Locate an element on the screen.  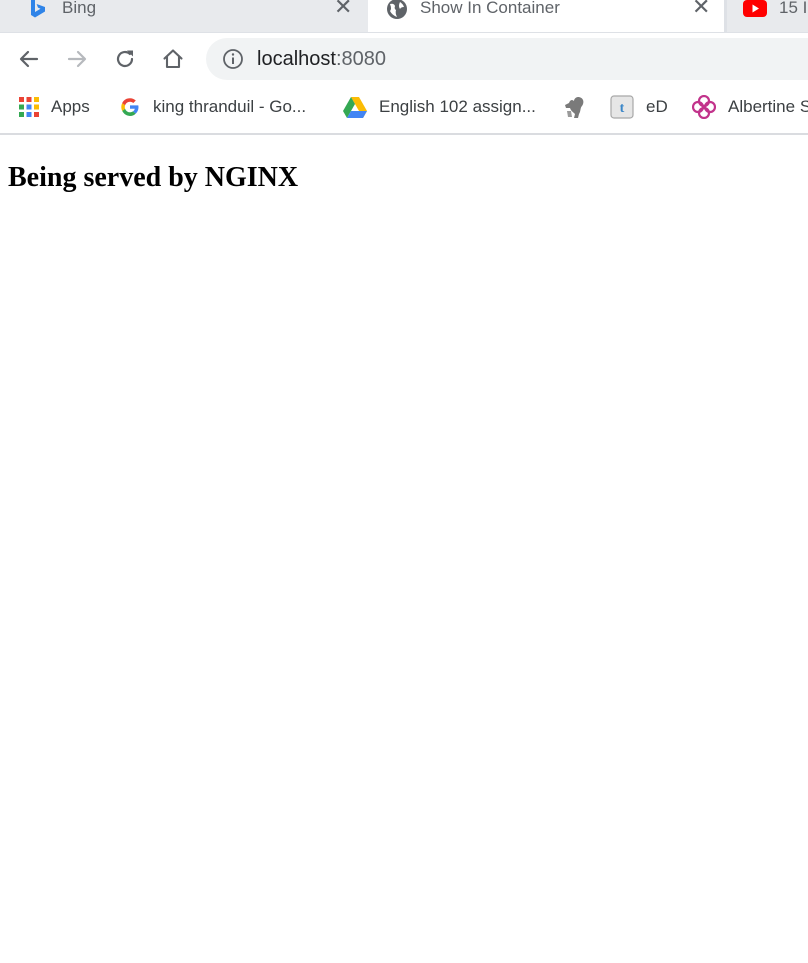
reload-button is located at coordinates (125, 59).